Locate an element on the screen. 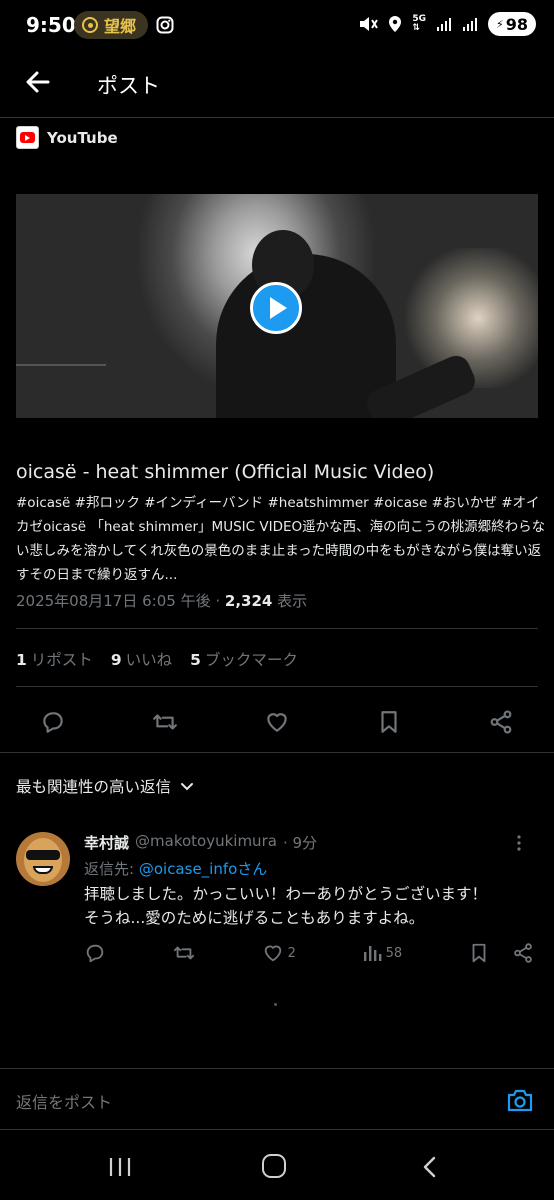  link-card-source: YouTube is located at coordinates (67, 137).